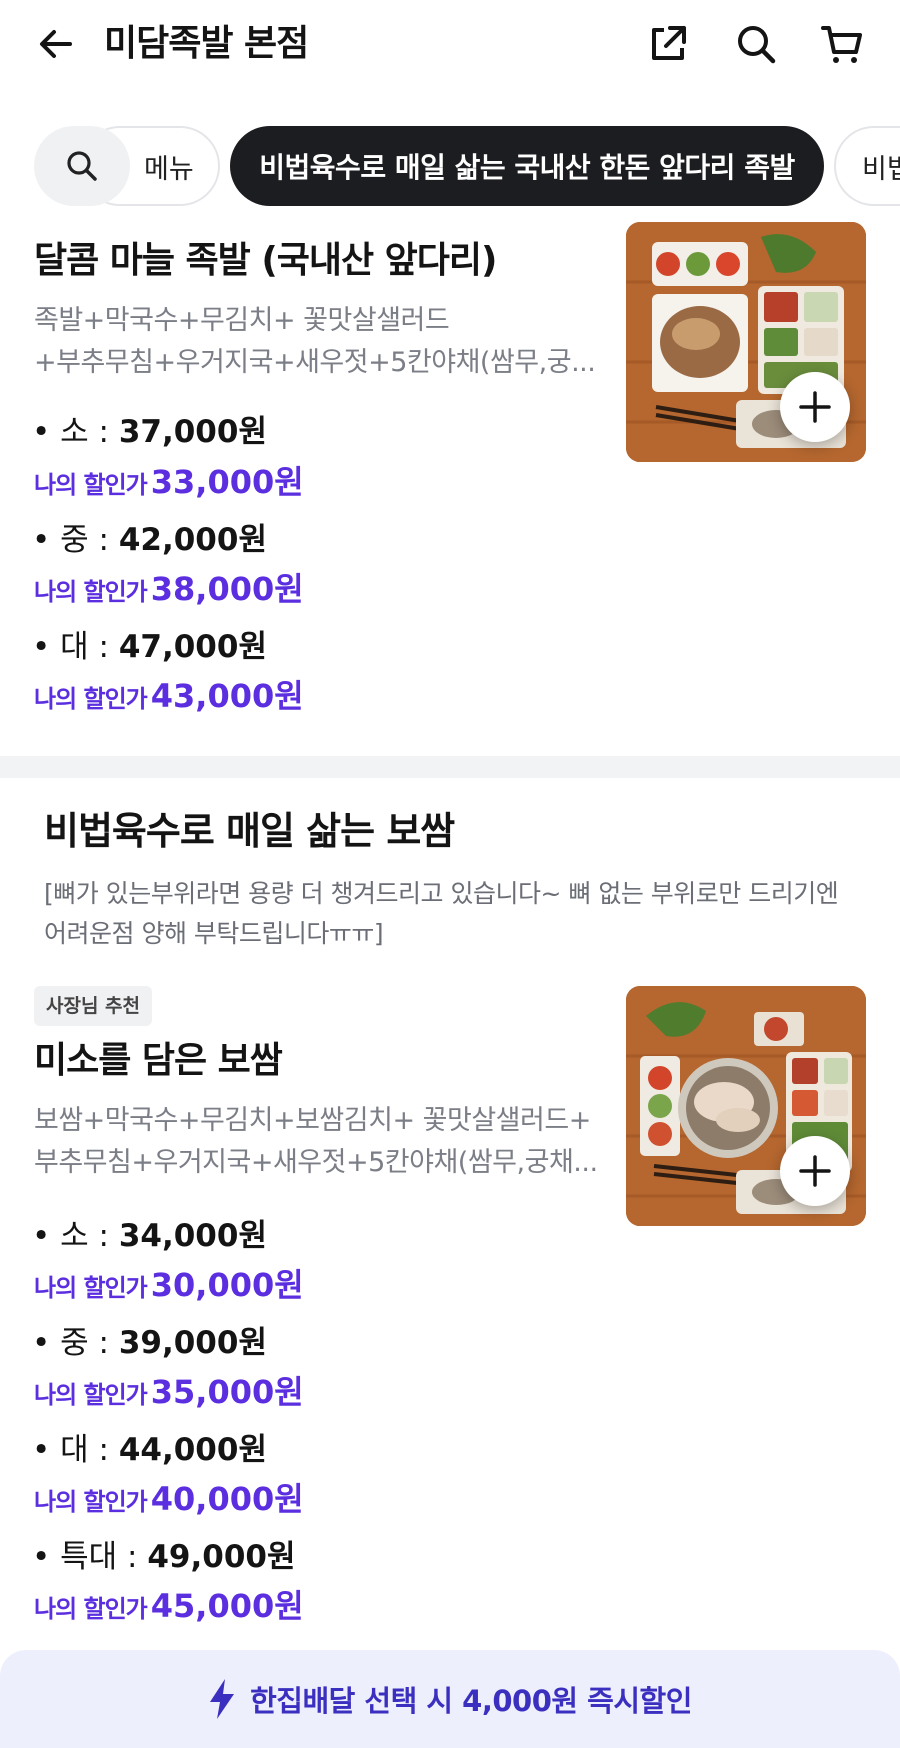  I want to click on price-value: 42,000원, so click(192, 540).